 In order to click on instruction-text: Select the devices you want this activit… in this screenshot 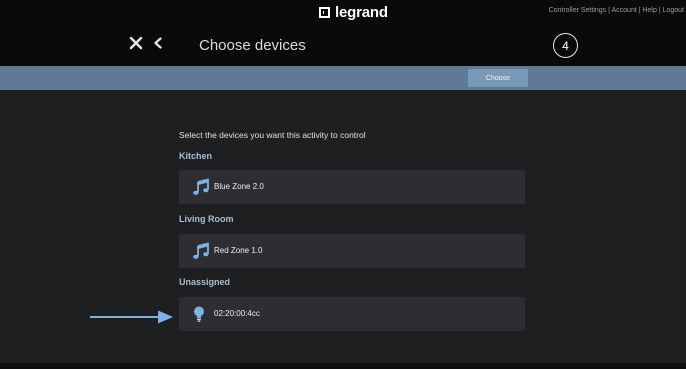, I will do `click(272, 135)`.